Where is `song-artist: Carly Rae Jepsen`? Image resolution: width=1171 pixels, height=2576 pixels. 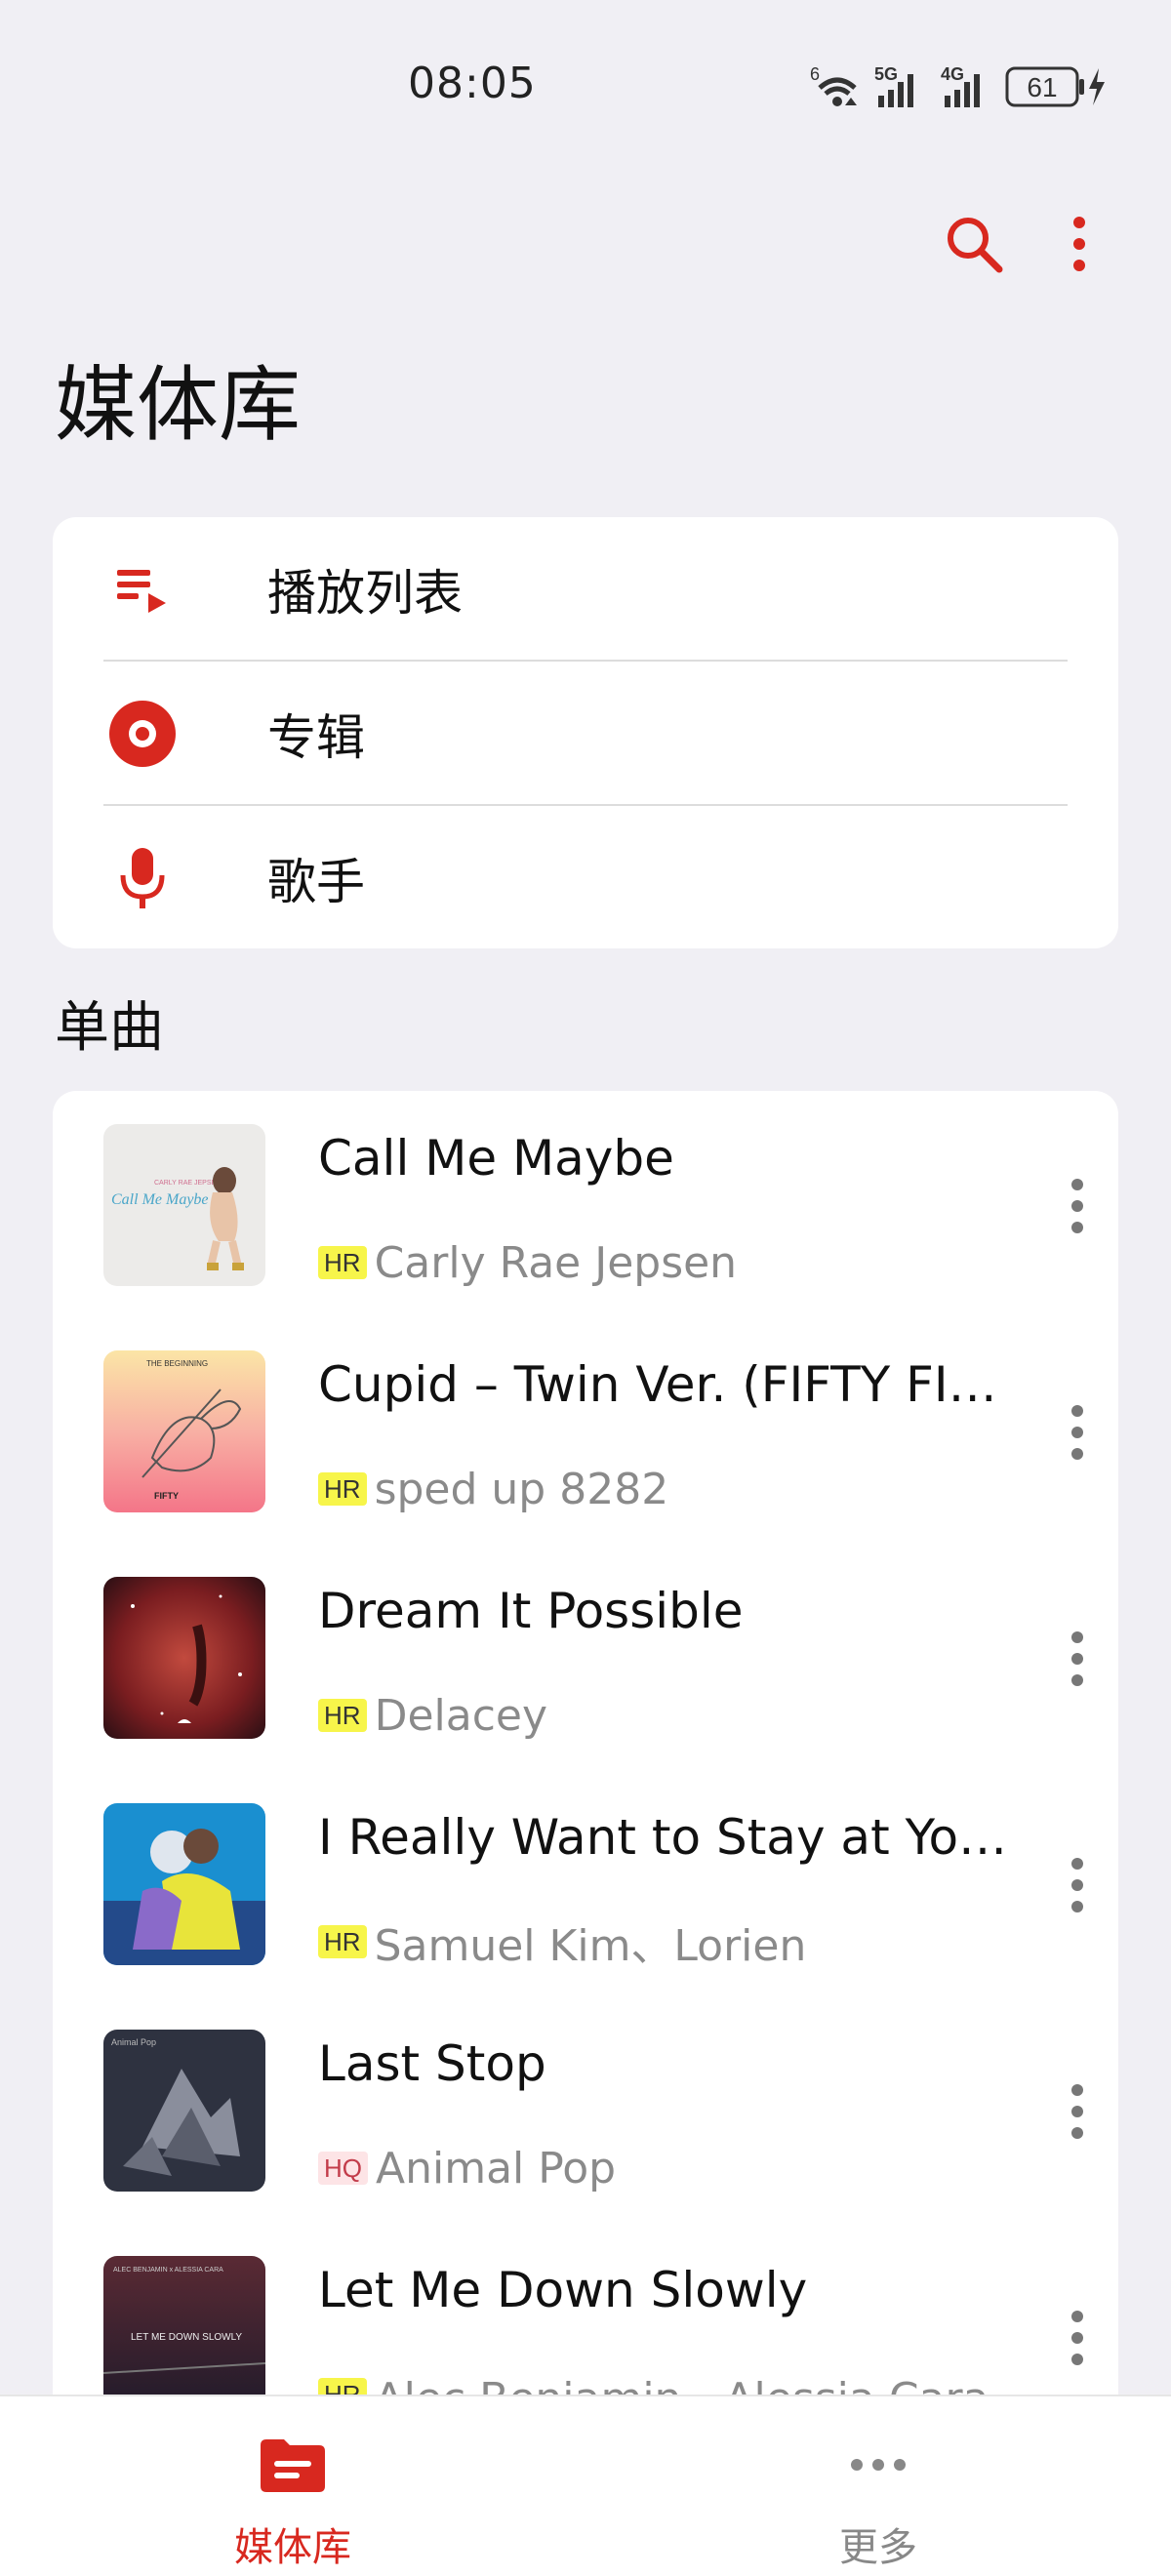
song-artist: Carly Rae Jepsen is located at coordinates (556, 1262).